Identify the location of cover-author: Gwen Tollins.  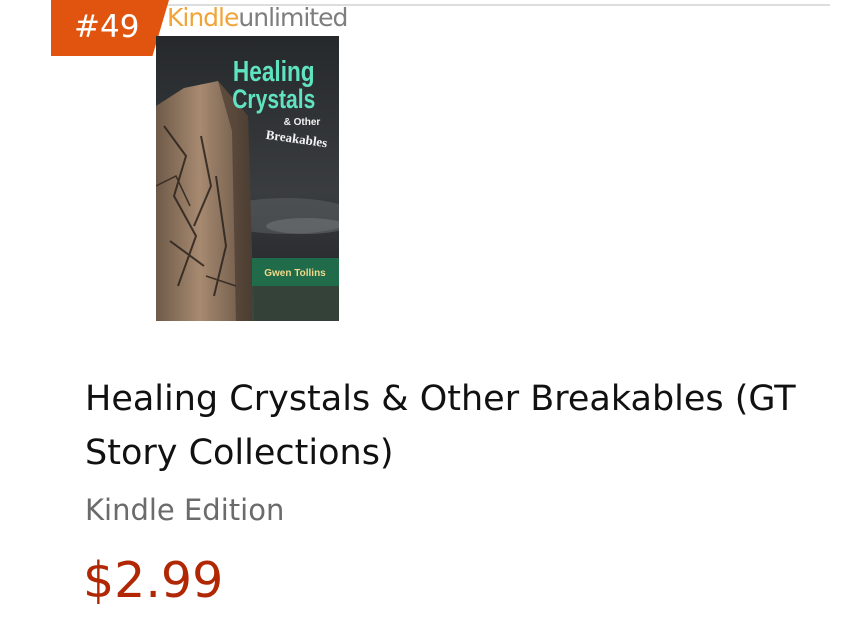
(295, 273).